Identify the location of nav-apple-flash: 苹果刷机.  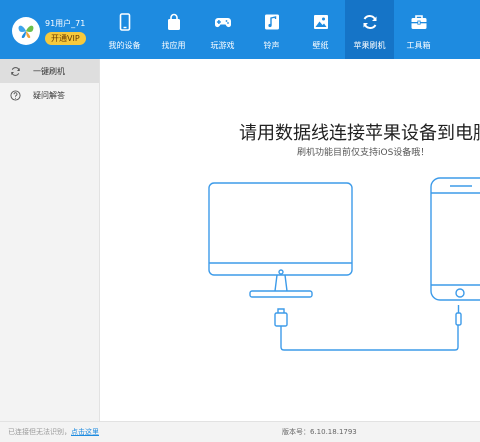
(369, 29).